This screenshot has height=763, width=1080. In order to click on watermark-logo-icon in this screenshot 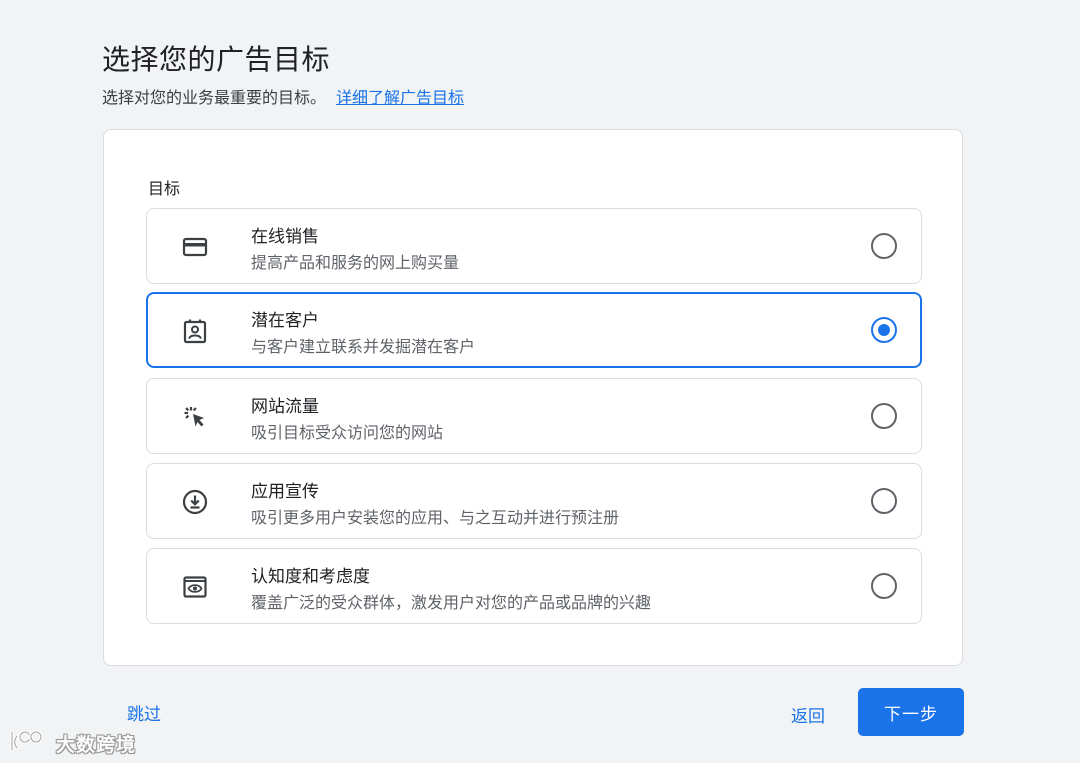, I will do `click(29, 743)`.